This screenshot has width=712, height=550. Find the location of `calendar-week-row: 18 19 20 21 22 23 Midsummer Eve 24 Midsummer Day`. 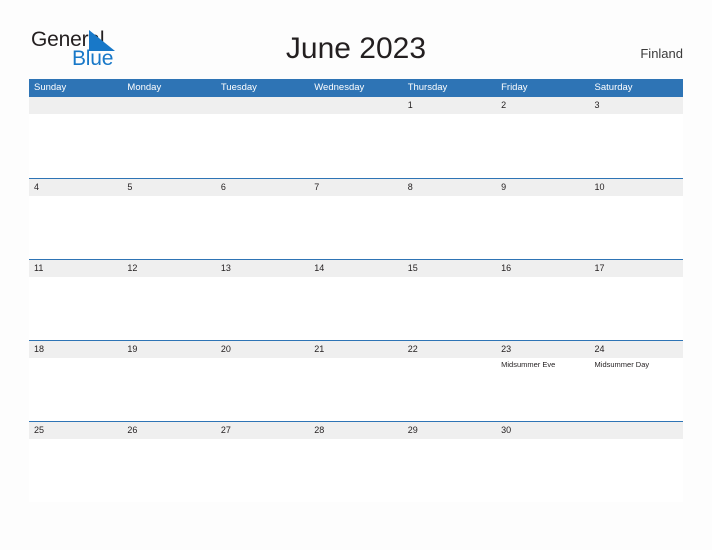

calendar-week-row: 18 19 20 21 22 23 Midsummer Eve 24 Midsummer Day is located at coordinates (356, 380).